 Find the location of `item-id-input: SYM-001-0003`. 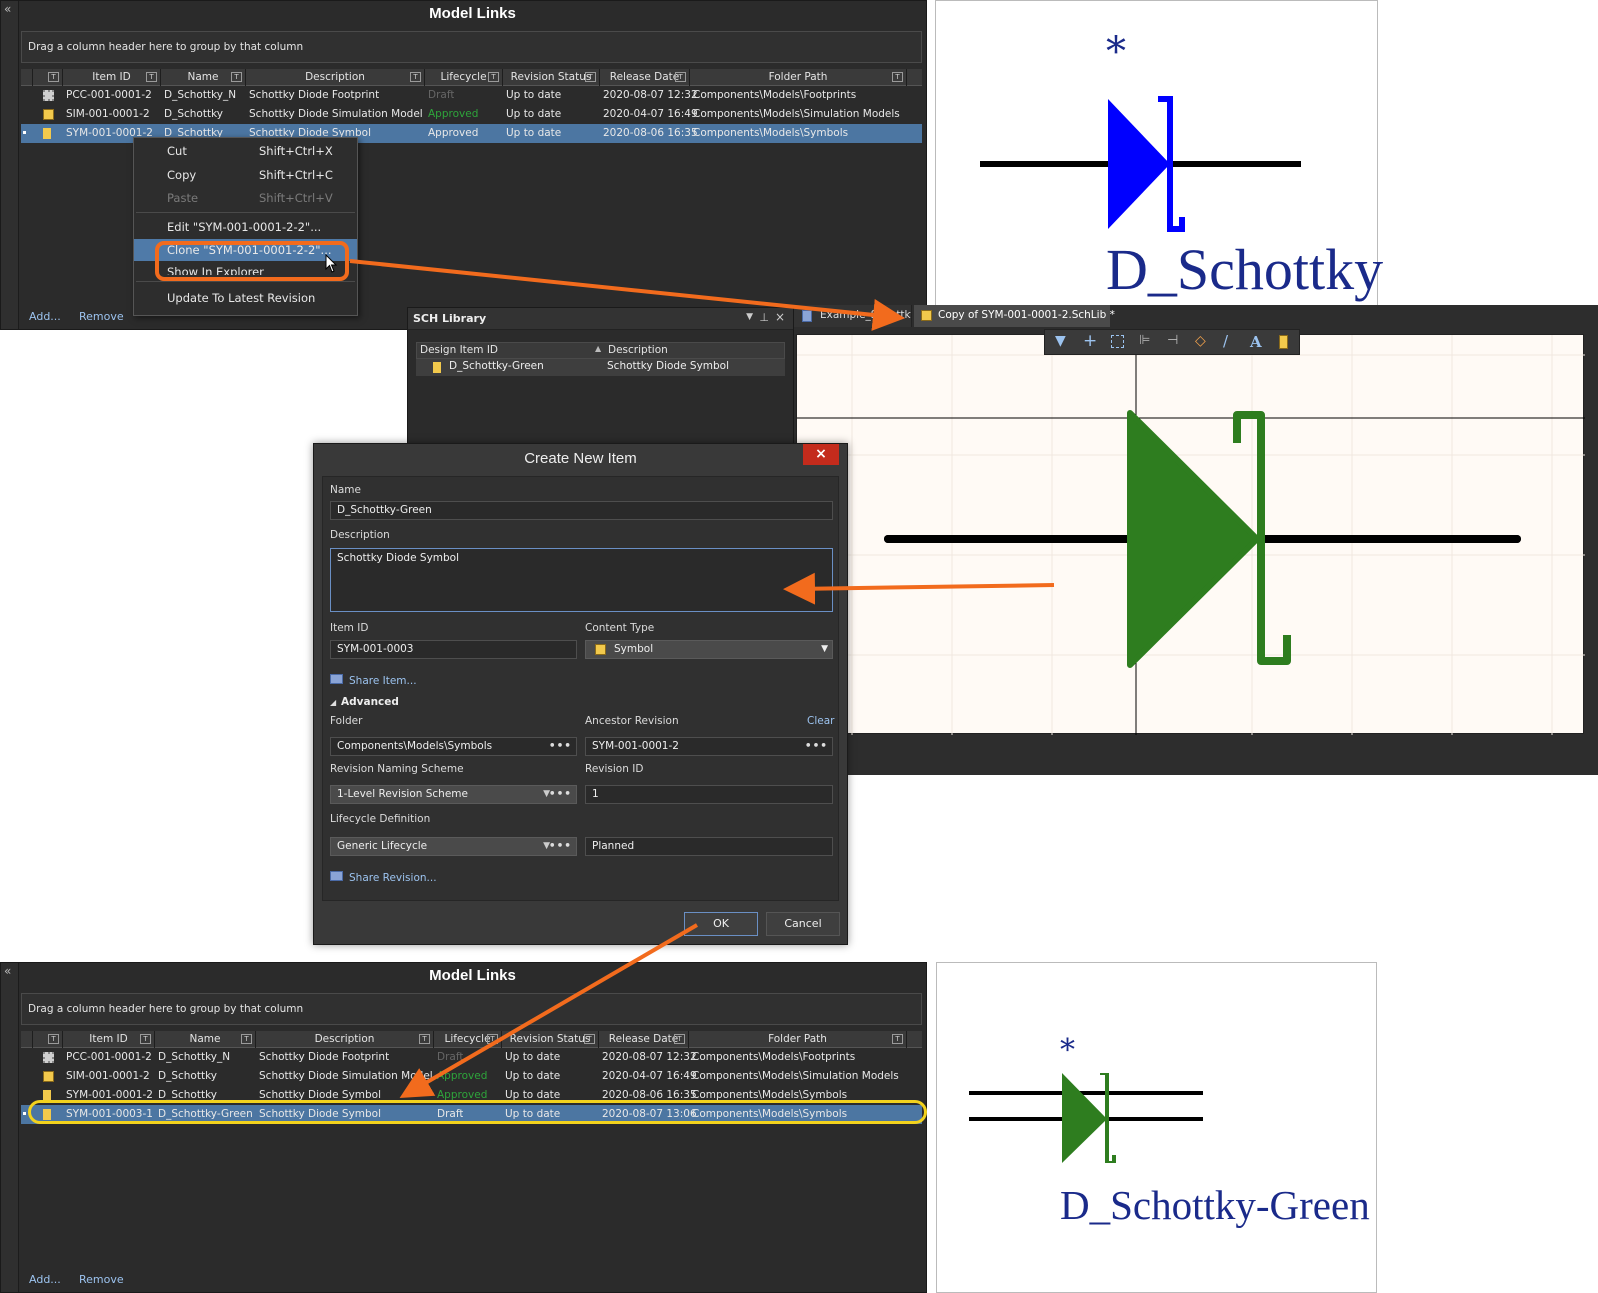

item-id-input: SYM-001-0003 is located at coordinates (453, 649).